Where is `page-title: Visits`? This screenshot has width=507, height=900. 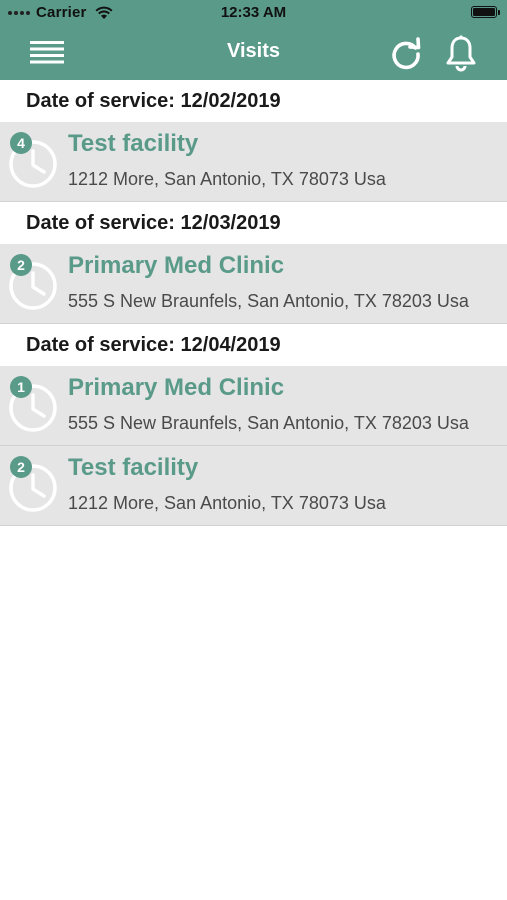
page-title: Visits is located at coordinates (253, 51).